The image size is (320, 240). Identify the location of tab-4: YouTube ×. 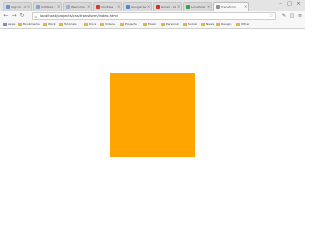
(107, 6).